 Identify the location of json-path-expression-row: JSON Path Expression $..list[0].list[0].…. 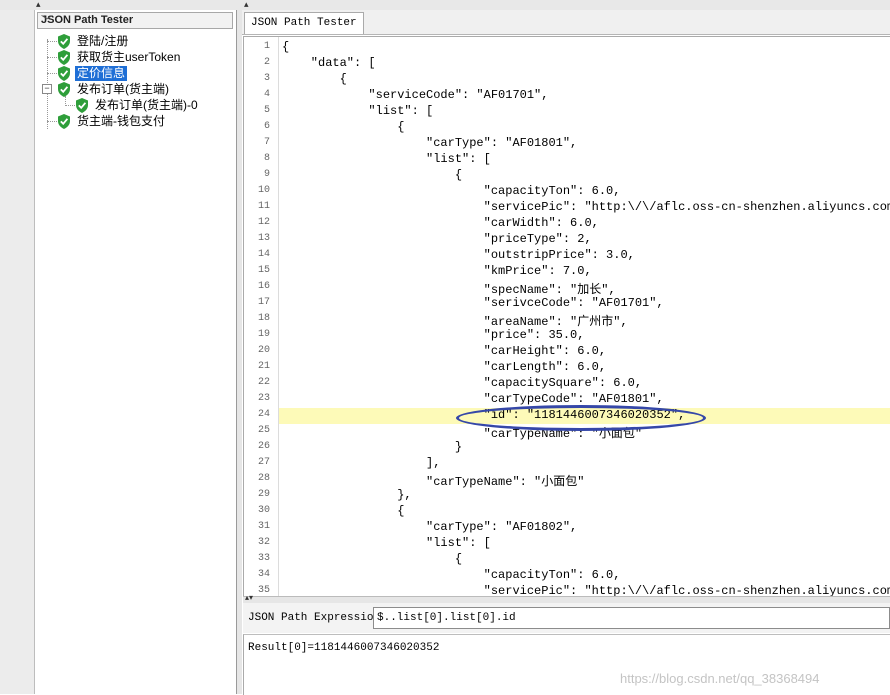
(566, 618).